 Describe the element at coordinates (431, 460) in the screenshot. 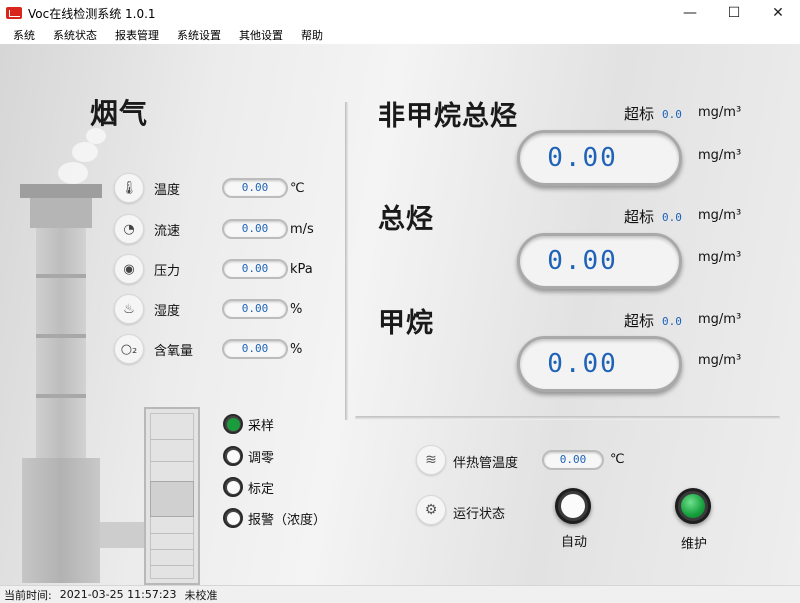

I see `heater-icon: ≋` at that location.